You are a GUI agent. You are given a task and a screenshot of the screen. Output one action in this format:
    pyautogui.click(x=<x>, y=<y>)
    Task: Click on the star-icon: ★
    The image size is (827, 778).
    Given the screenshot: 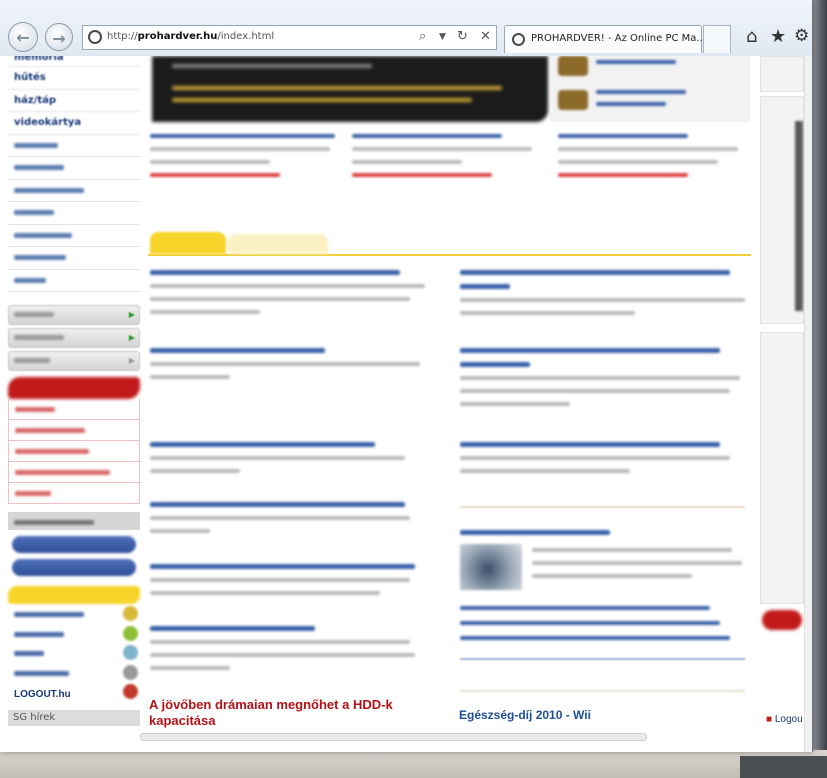 What is the action you would take?
    pyautogui.click(x=778, y=36)
    